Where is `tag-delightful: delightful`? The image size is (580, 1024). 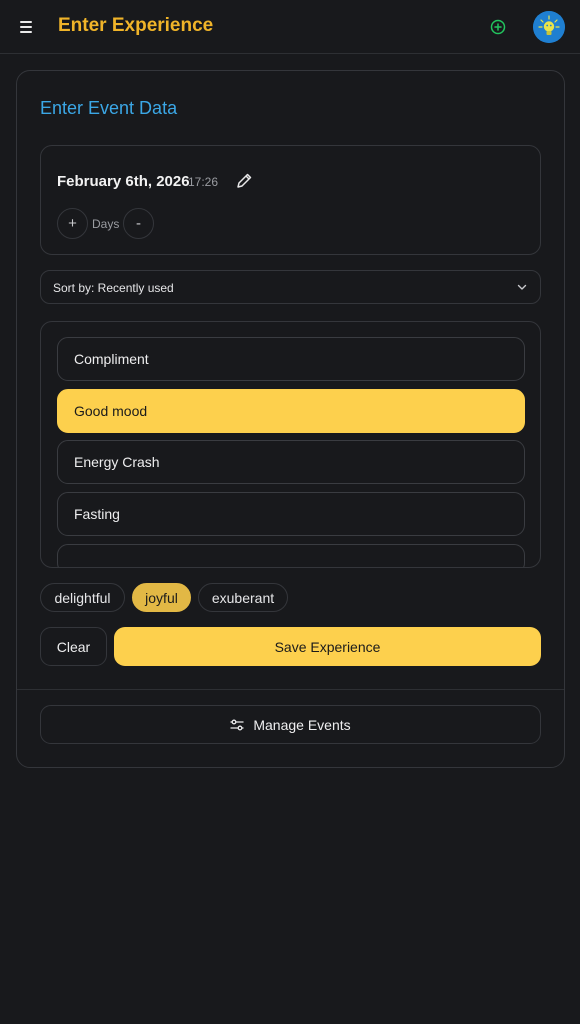
tag-delightful: delightful is located at coordinates (82, 597).